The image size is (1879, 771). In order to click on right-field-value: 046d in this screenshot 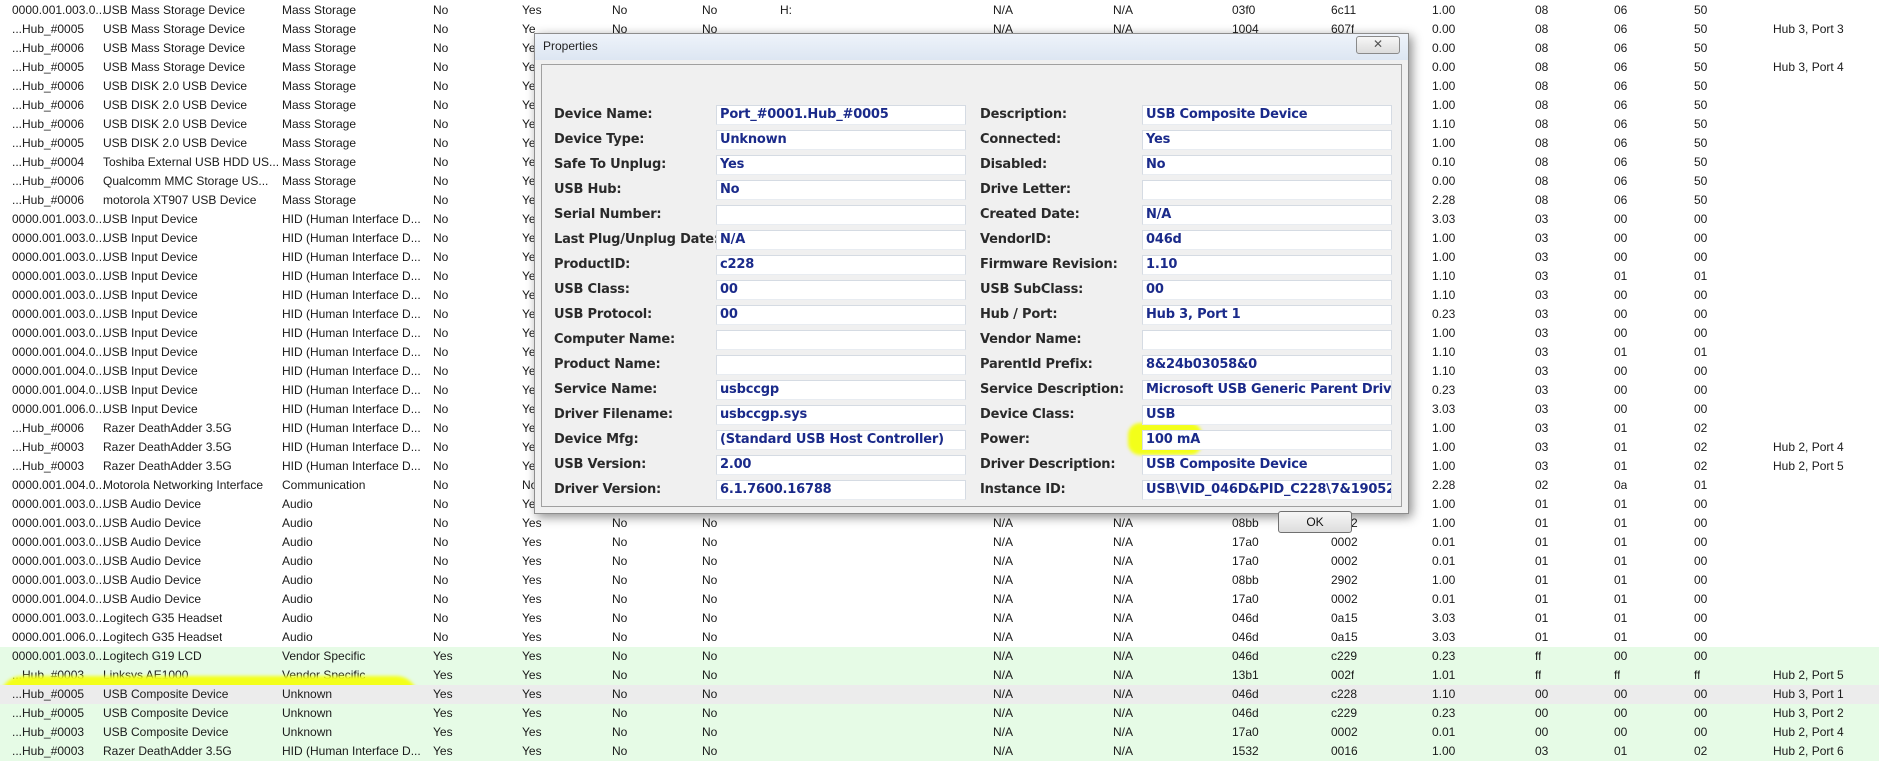, I will do `click(1267, 240)`.